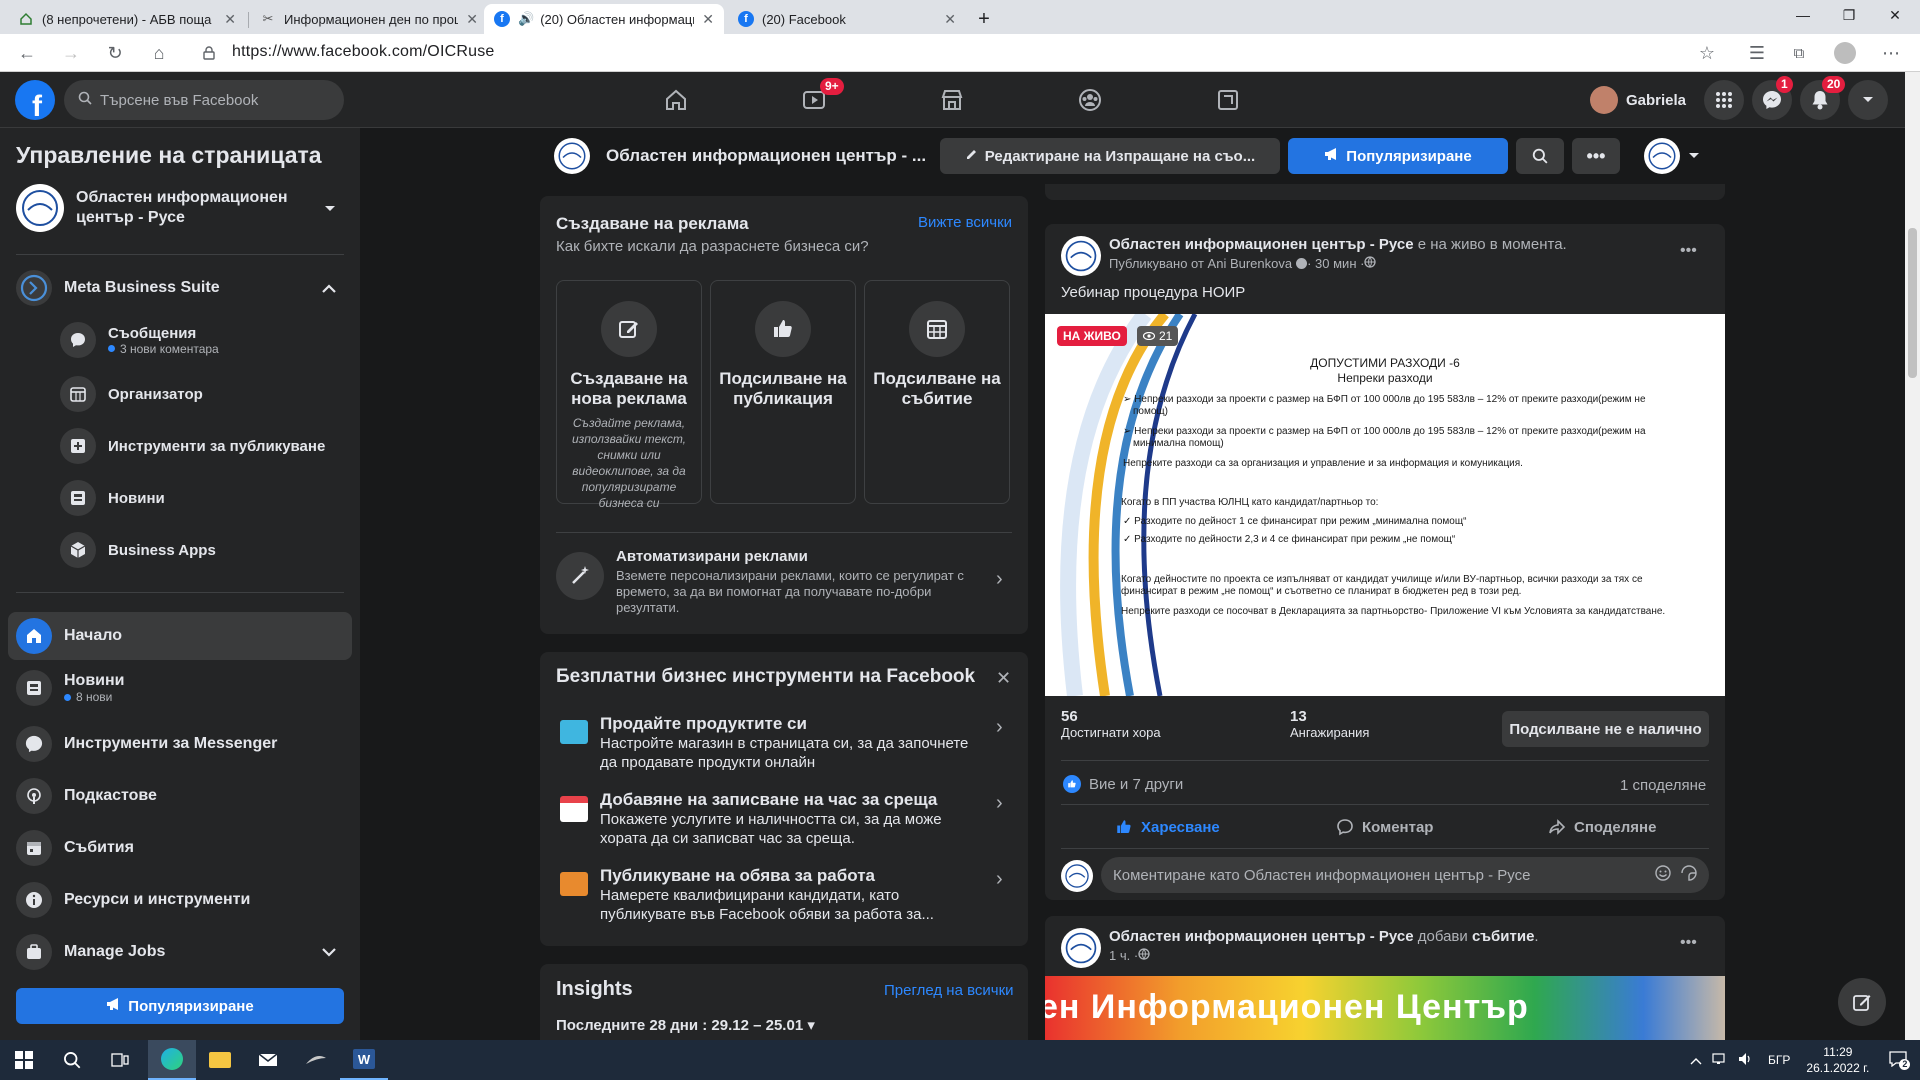 This screenshot has width=1920, height=1080. I want to click on emoji-icon, so click(1663, 875).